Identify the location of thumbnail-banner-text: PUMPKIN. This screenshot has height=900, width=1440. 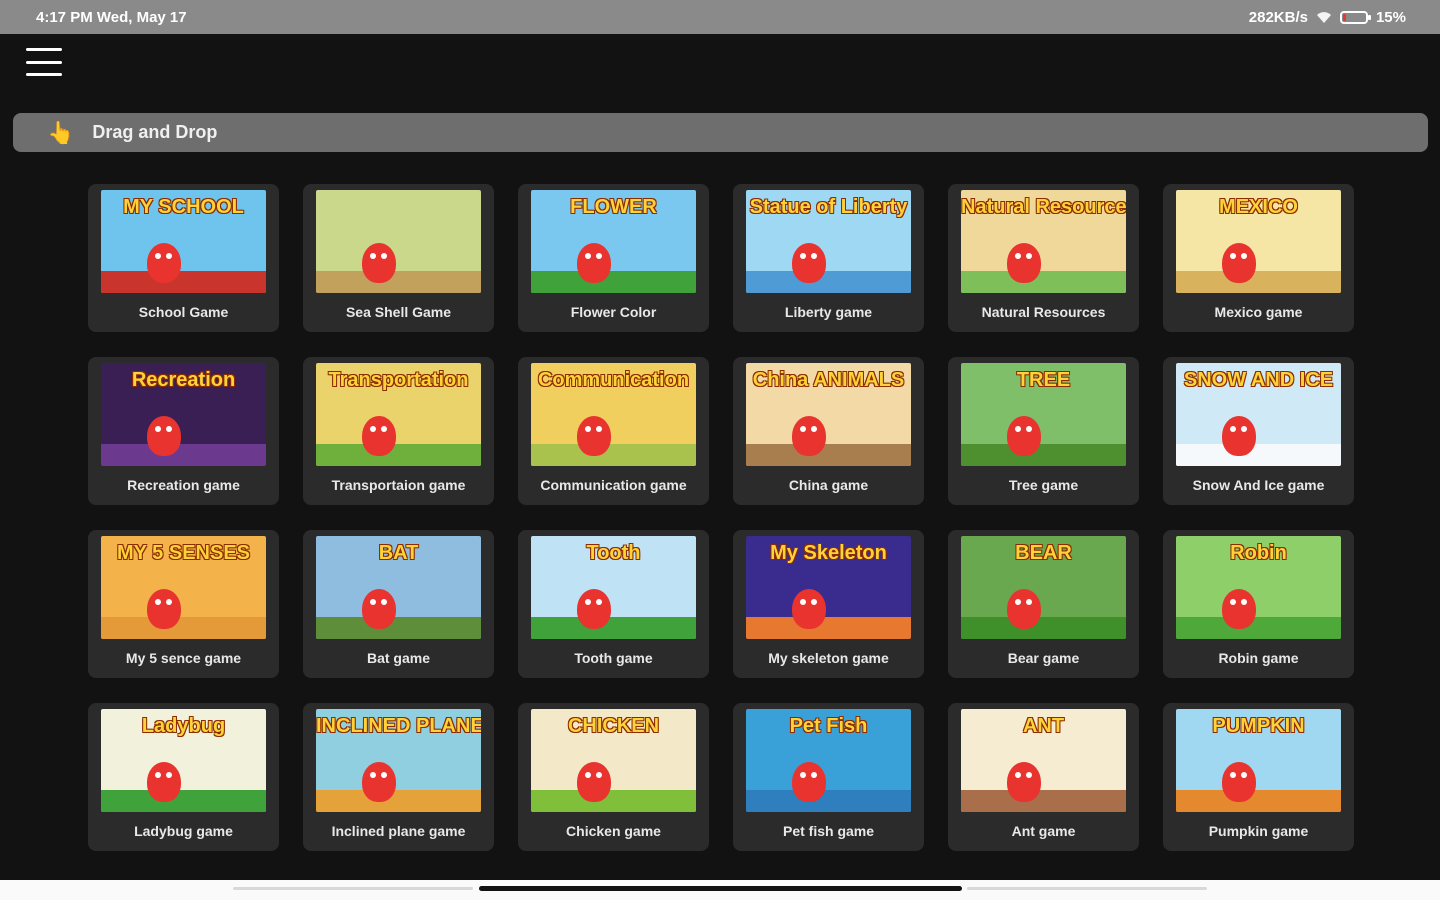
(1258, 726).